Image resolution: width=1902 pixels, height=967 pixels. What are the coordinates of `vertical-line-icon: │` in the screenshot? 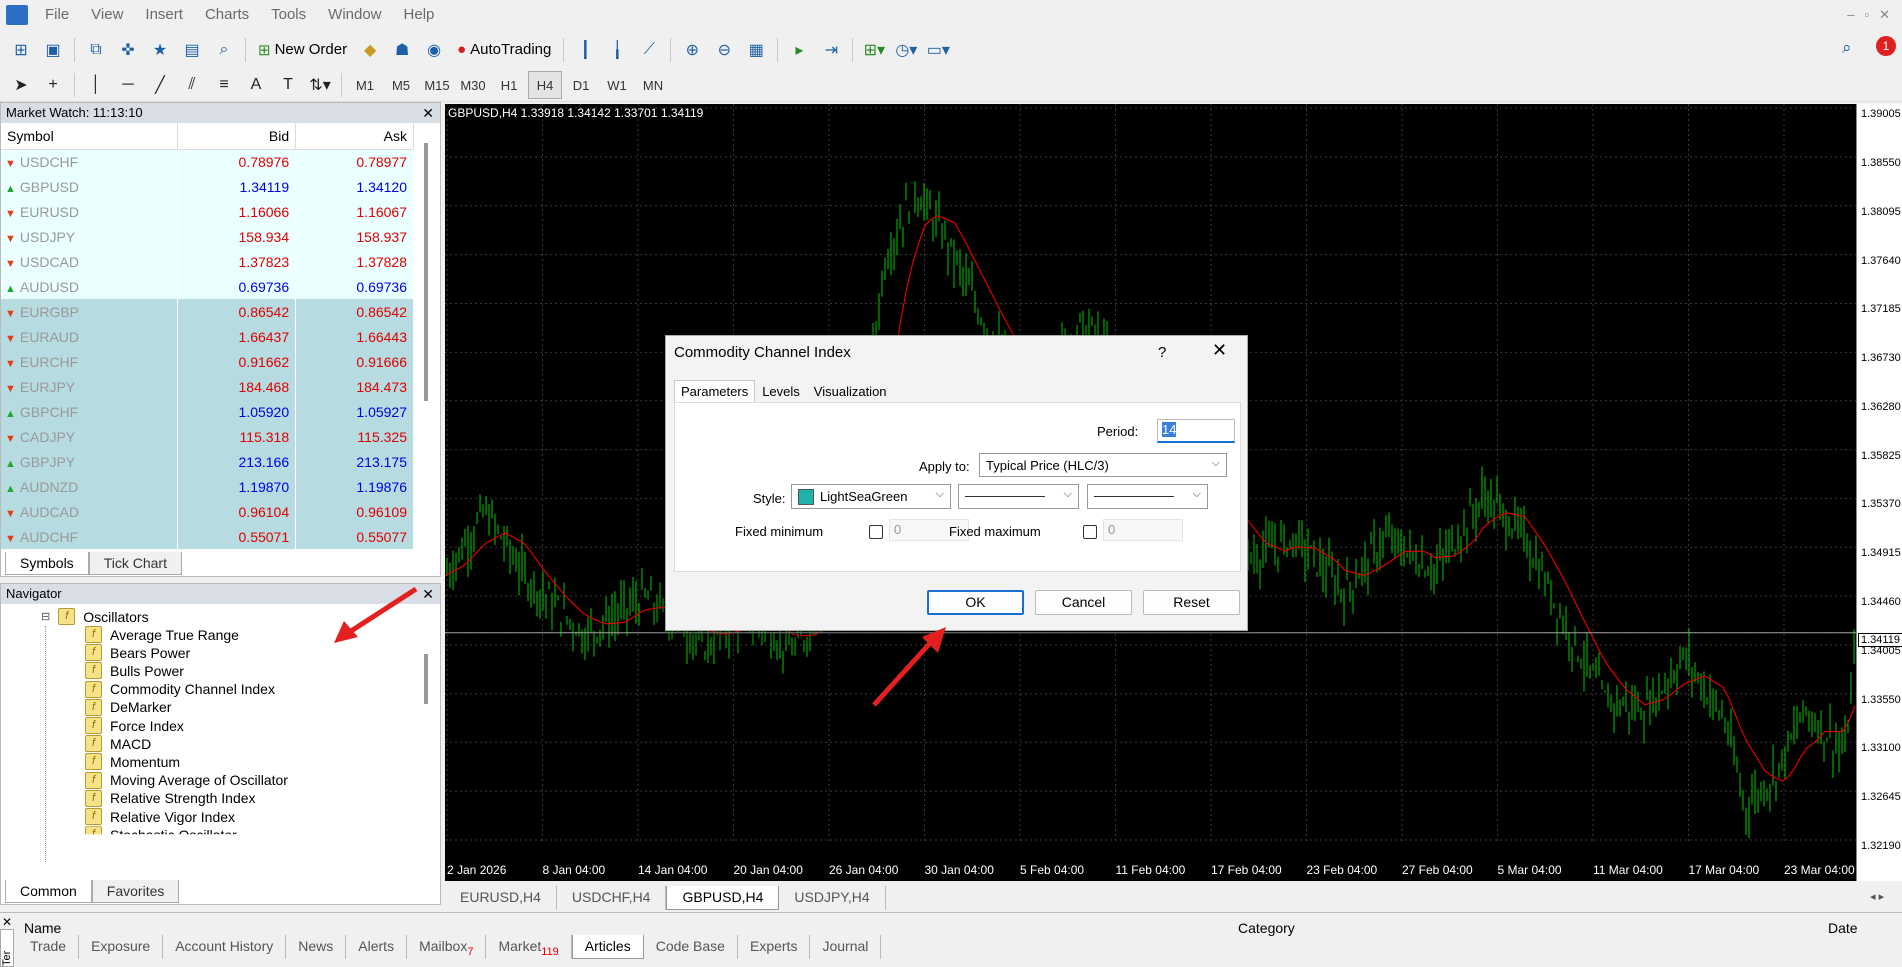 It's located at (96, 85).